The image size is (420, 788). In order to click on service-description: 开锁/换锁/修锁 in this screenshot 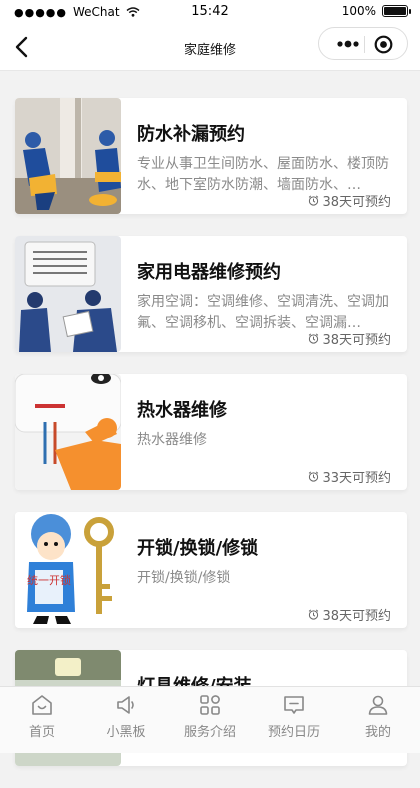, I will do `click(184, 578)`.